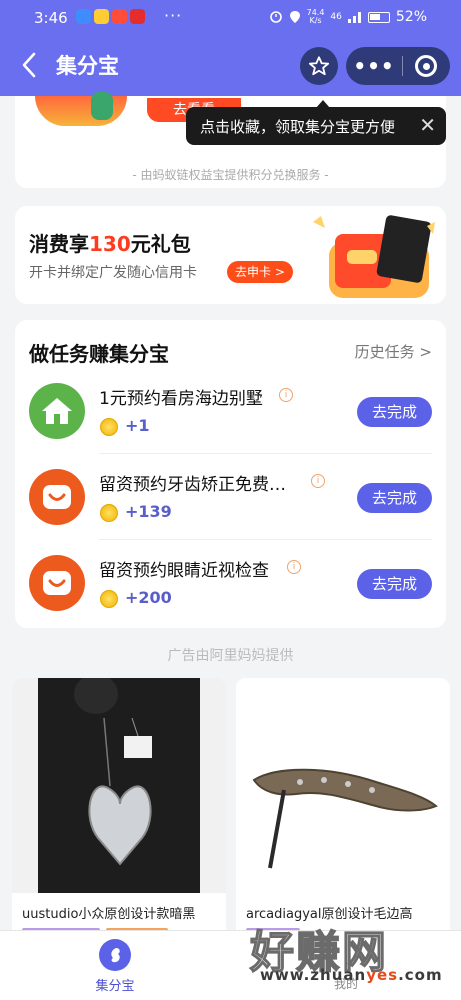 The height and width of the screenshot is (1000, 461). What do you see at coordinates (230, 583) in the screenshot?
I see `task-item: 留资预约眼睛近视检查 i +200 去完成` at bounding box center [230, 583].